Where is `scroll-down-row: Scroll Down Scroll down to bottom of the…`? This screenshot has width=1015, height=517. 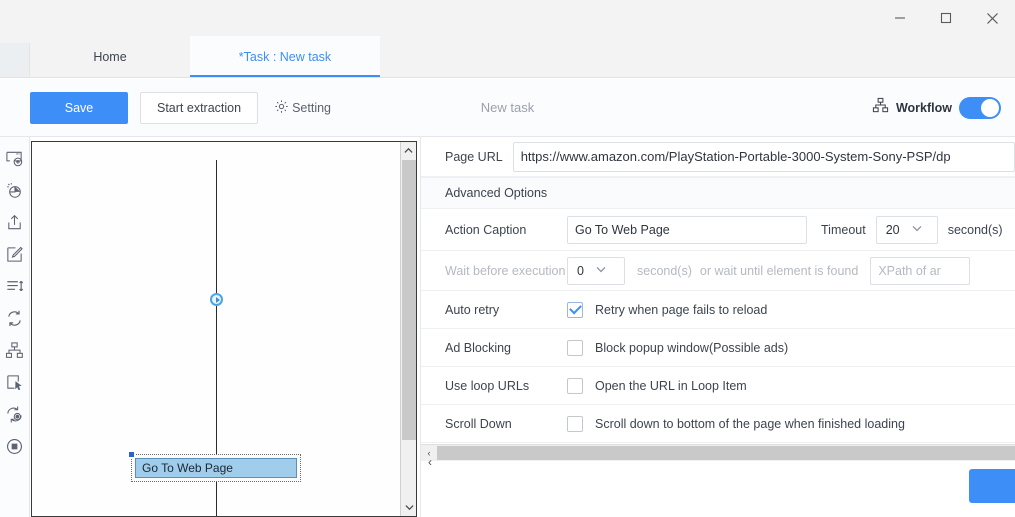 scroll-down-row: Scroll Down Scroll down to bottom of the… is located at coordinates (718, 424).